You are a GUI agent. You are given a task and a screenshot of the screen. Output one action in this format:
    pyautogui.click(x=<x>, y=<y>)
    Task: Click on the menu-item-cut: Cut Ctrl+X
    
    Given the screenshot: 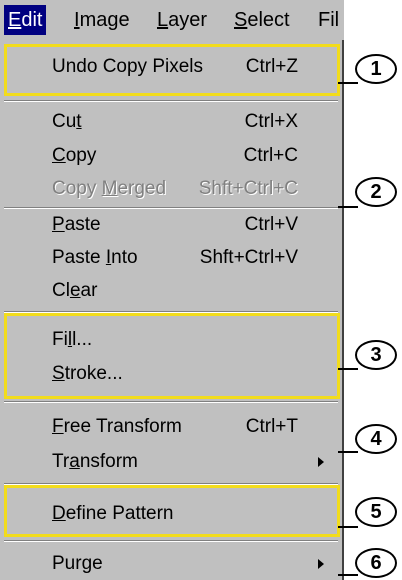 What is the action you would take?
    pyautogui.click(x=170, y=122)
    